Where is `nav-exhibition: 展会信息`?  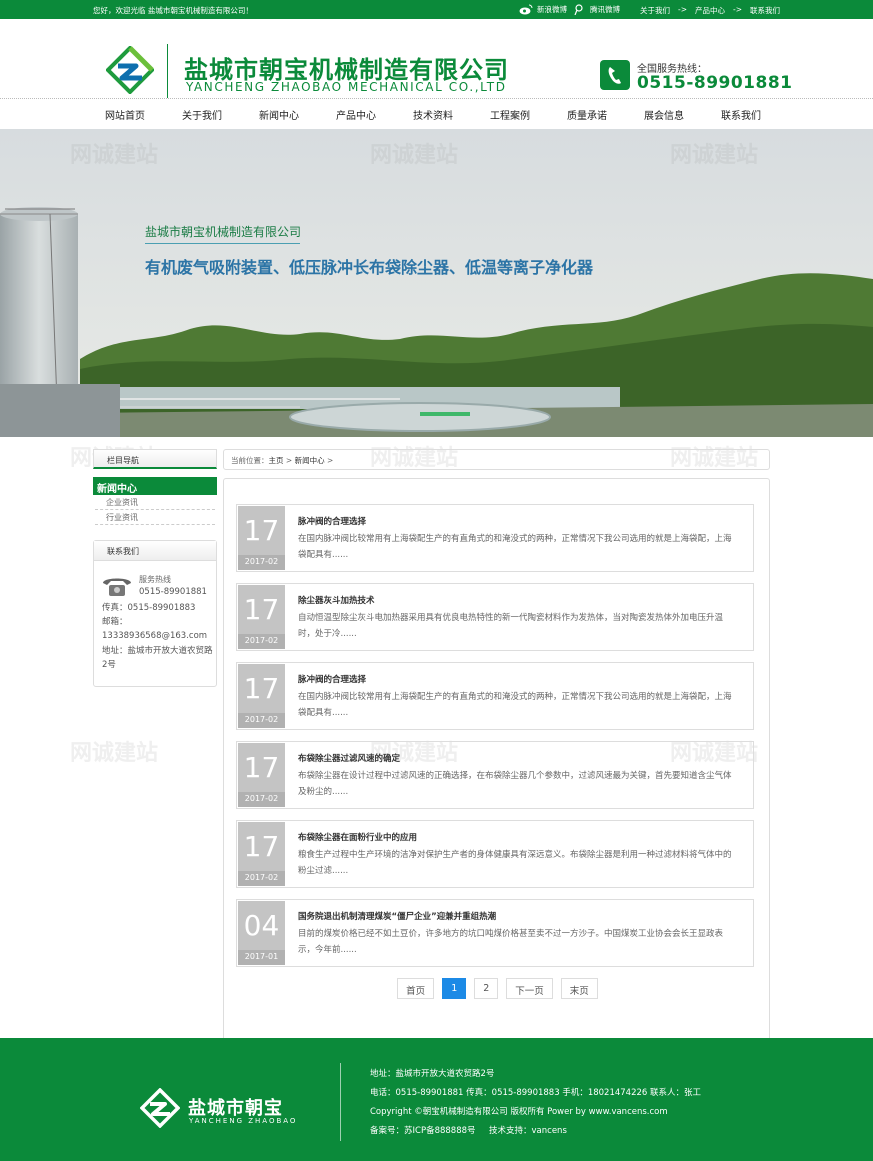 nav-exhibition: 展会信息 is located at coordinates (664, 114).